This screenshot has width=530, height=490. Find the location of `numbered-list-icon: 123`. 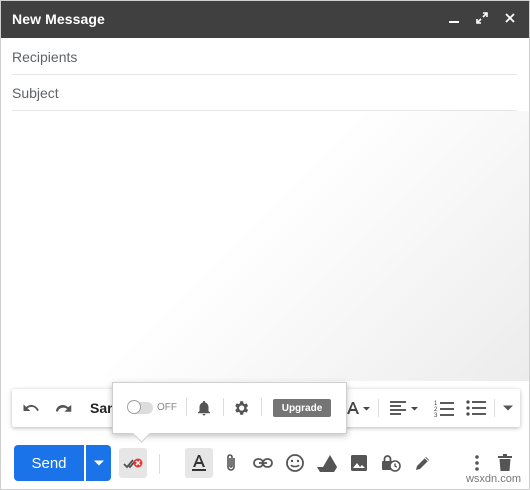

numbered-list-icon: 123 is located at coordinates (444, 408).